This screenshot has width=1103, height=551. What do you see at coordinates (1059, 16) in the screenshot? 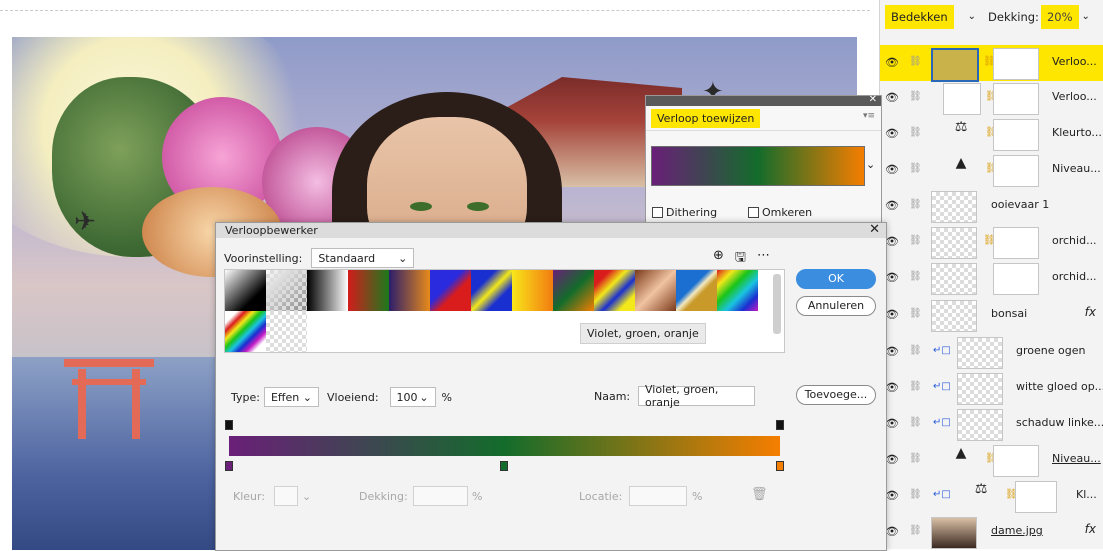
I see `opacity-value: 20%` at bounding box center [1059, 16].